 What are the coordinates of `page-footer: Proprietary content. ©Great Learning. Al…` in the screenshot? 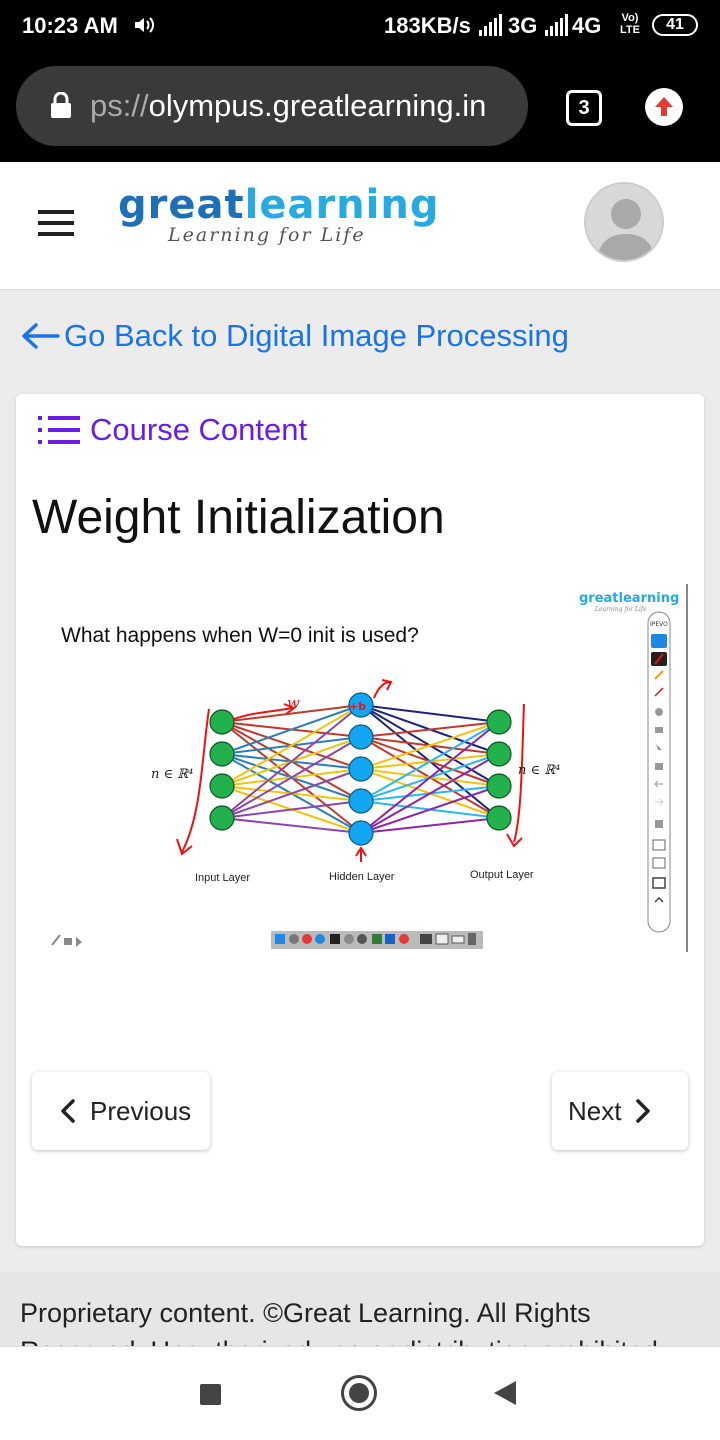 It's located at (360, 1309).